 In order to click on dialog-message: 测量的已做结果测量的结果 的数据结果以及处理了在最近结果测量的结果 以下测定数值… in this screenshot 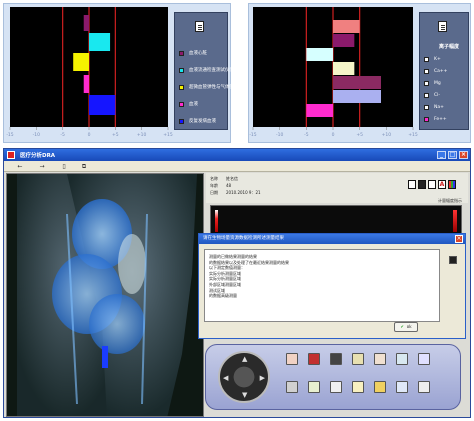, I will do `click(322, 285)`.